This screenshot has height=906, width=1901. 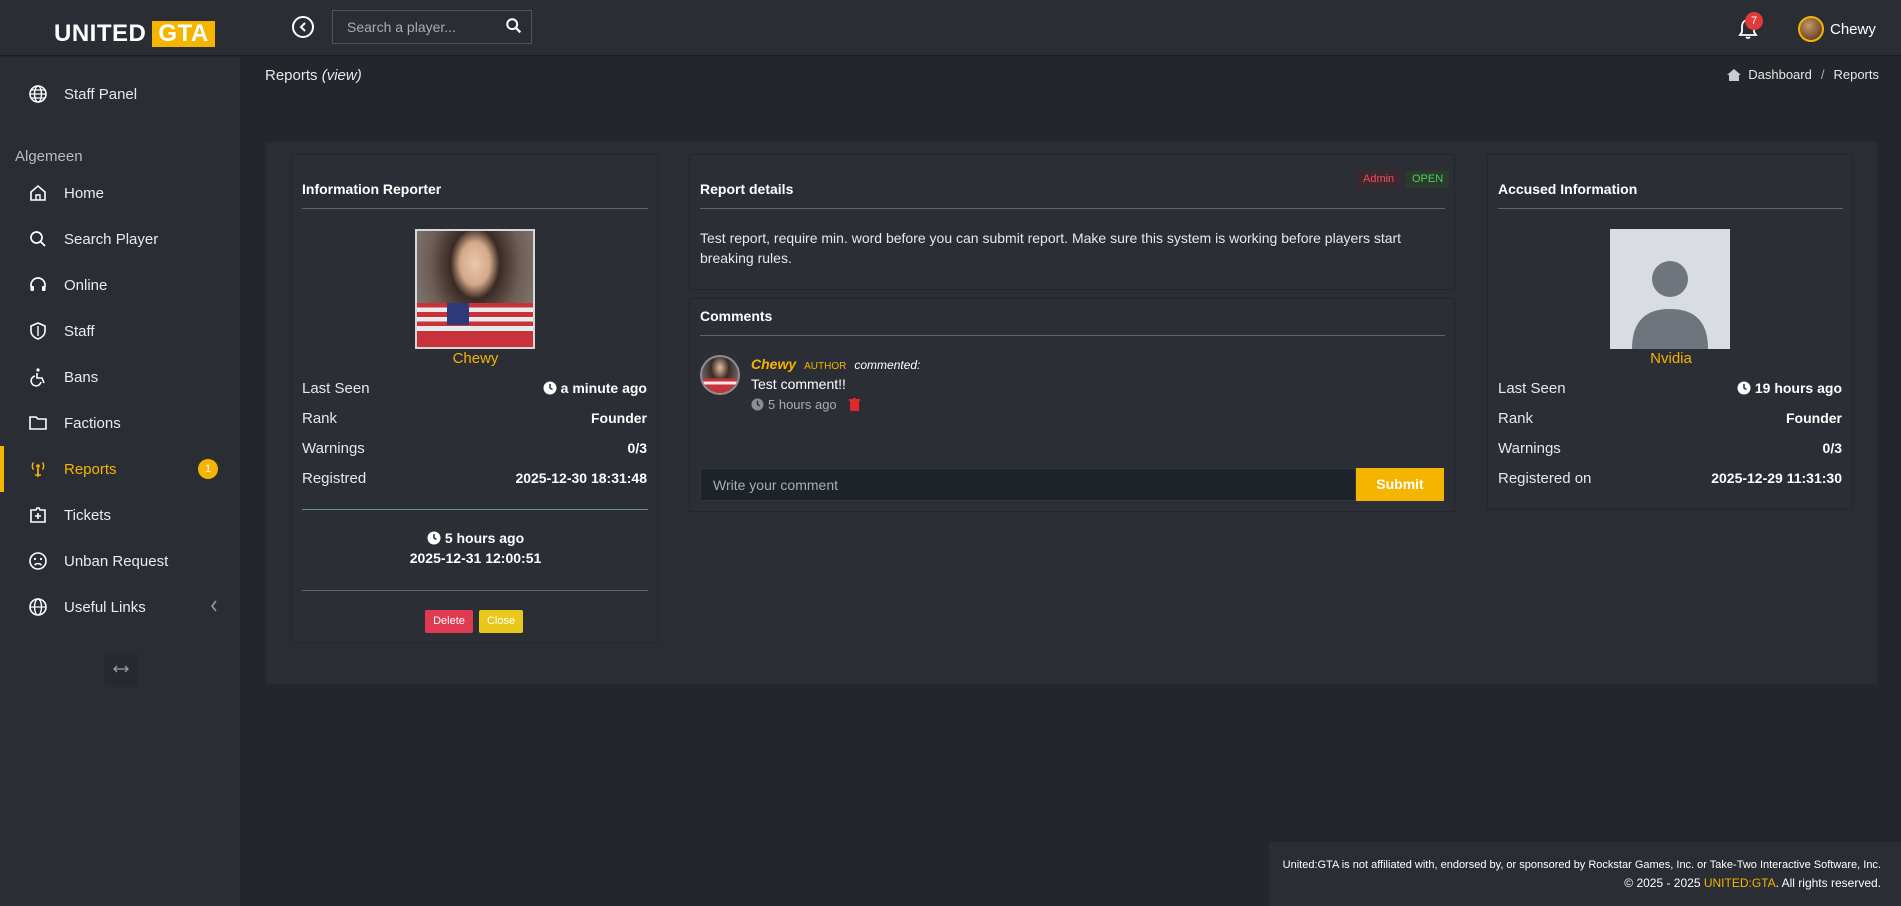 What do you see at coordinates (747, 189) in the screenshot?
I see `report-details-title: Report details` at bounding box center [747, 189].